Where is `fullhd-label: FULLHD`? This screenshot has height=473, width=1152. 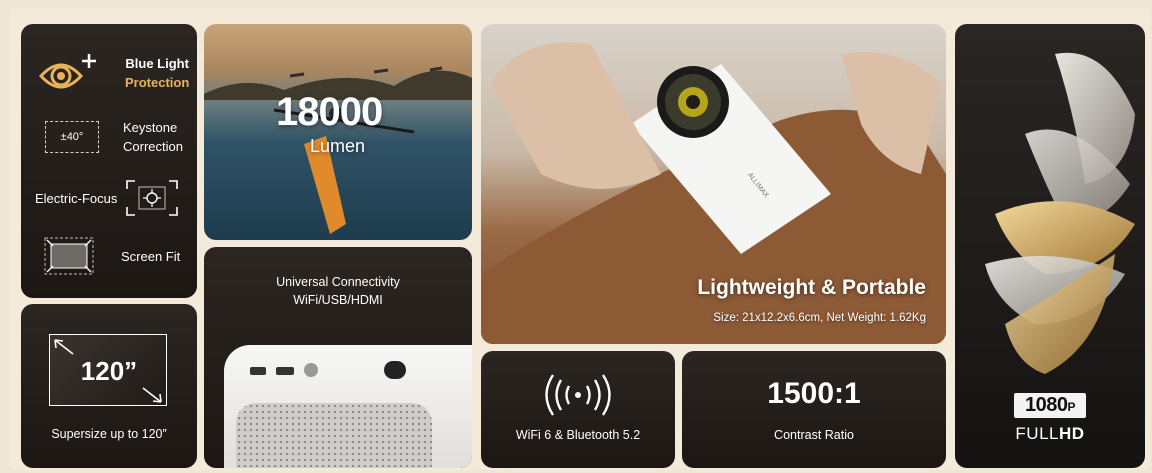 fullhd-label: FULLHD is located at coordinates (1050, 434).